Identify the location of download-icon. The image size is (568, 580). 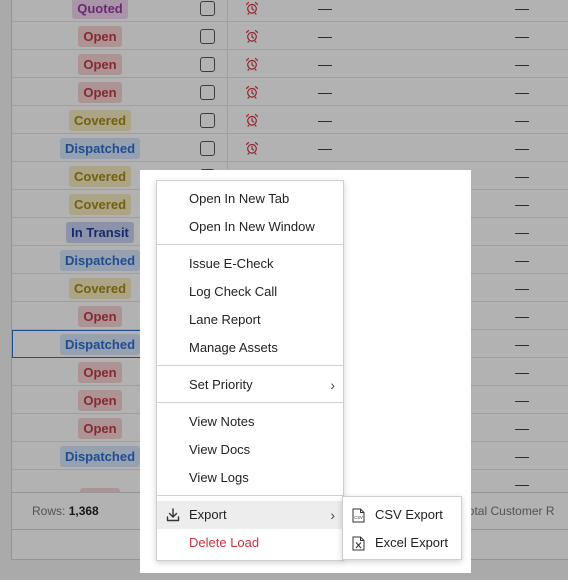
(173, 515).